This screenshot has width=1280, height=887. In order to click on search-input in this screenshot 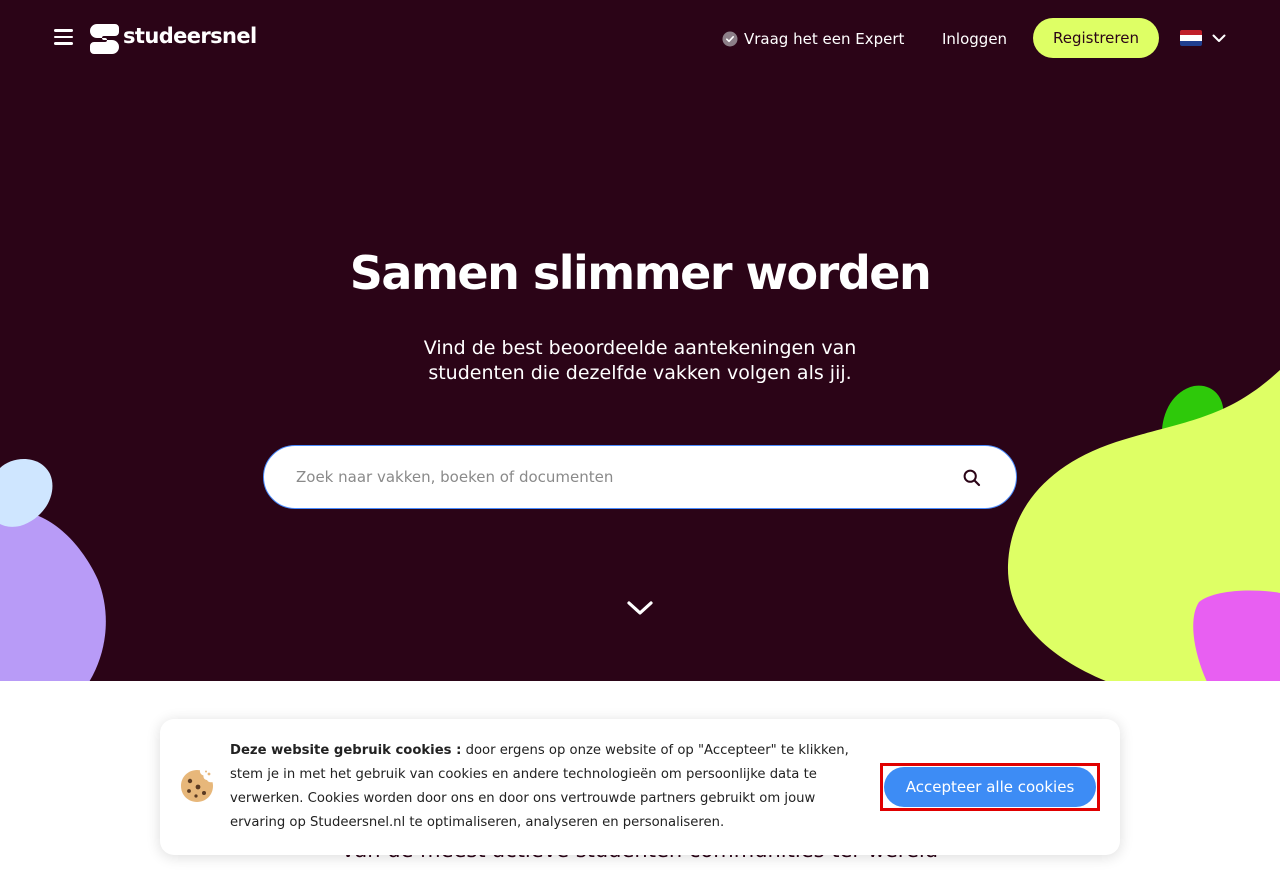, I will do `click(606, 477)`.